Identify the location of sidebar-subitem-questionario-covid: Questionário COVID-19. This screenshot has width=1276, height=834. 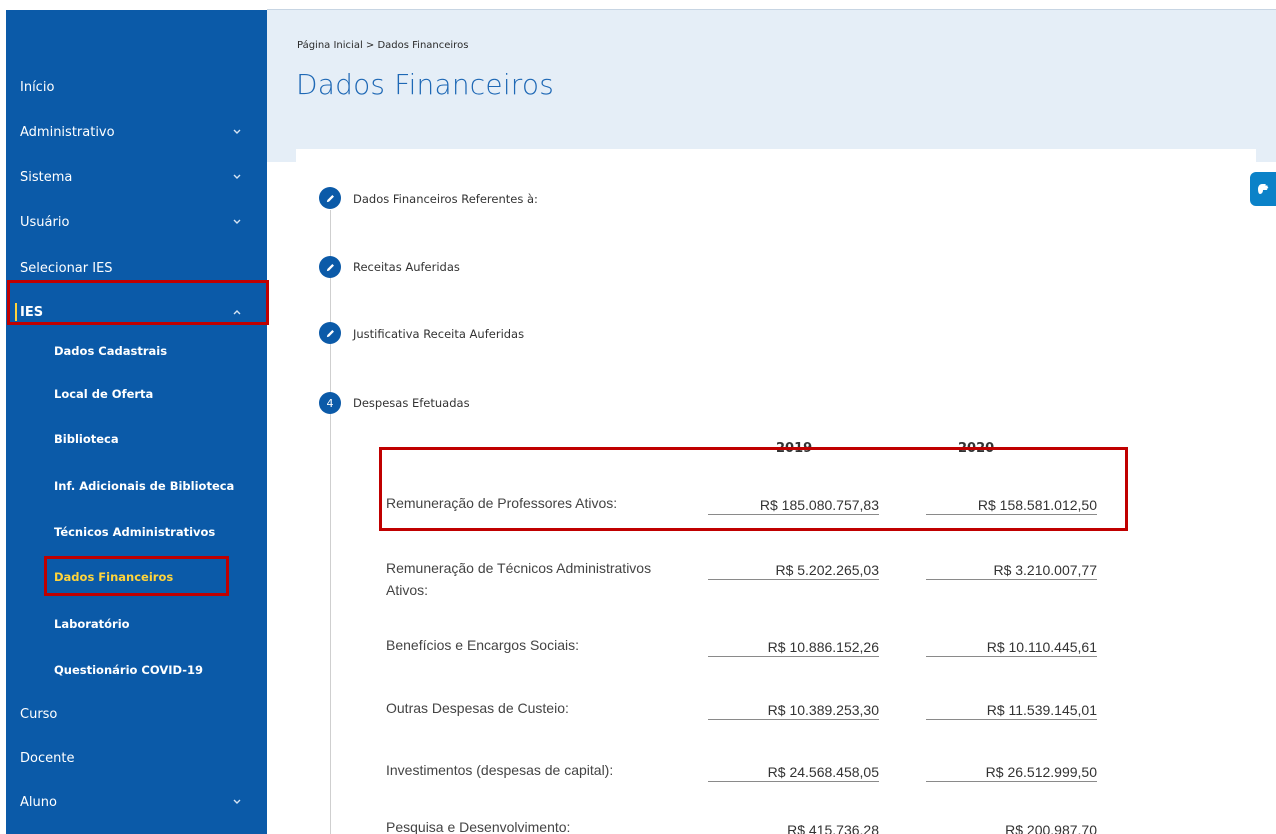
(136, 670).